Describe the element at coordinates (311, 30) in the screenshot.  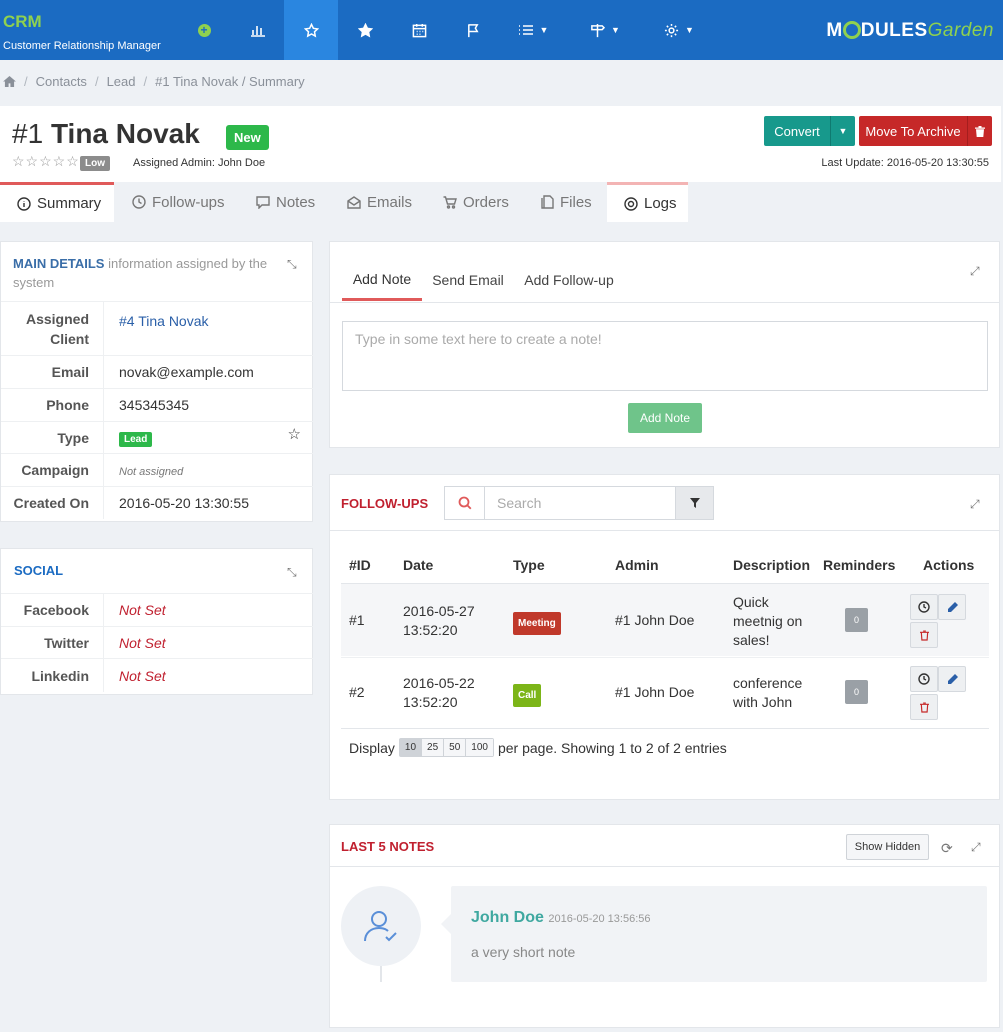
I see `nav-leads` at that location.